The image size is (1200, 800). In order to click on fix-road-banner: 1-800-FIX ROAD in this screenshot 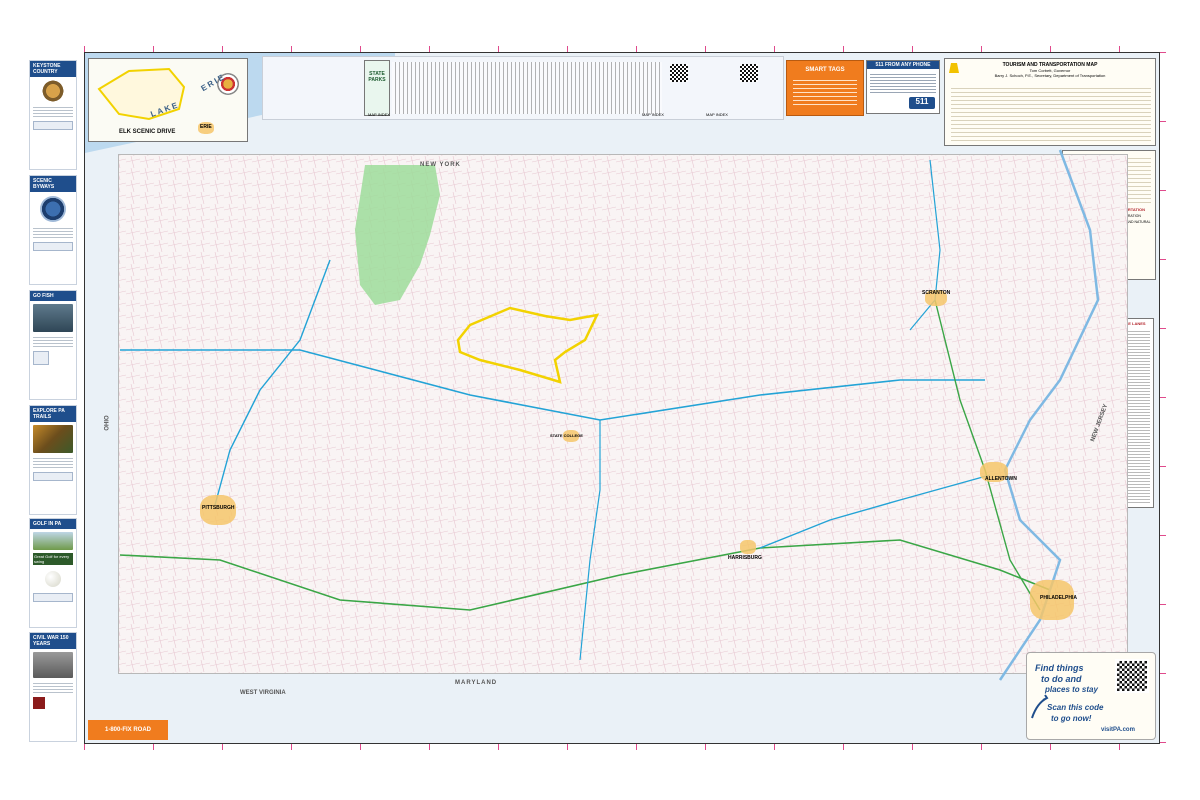, I will do `click(128, 730)`.